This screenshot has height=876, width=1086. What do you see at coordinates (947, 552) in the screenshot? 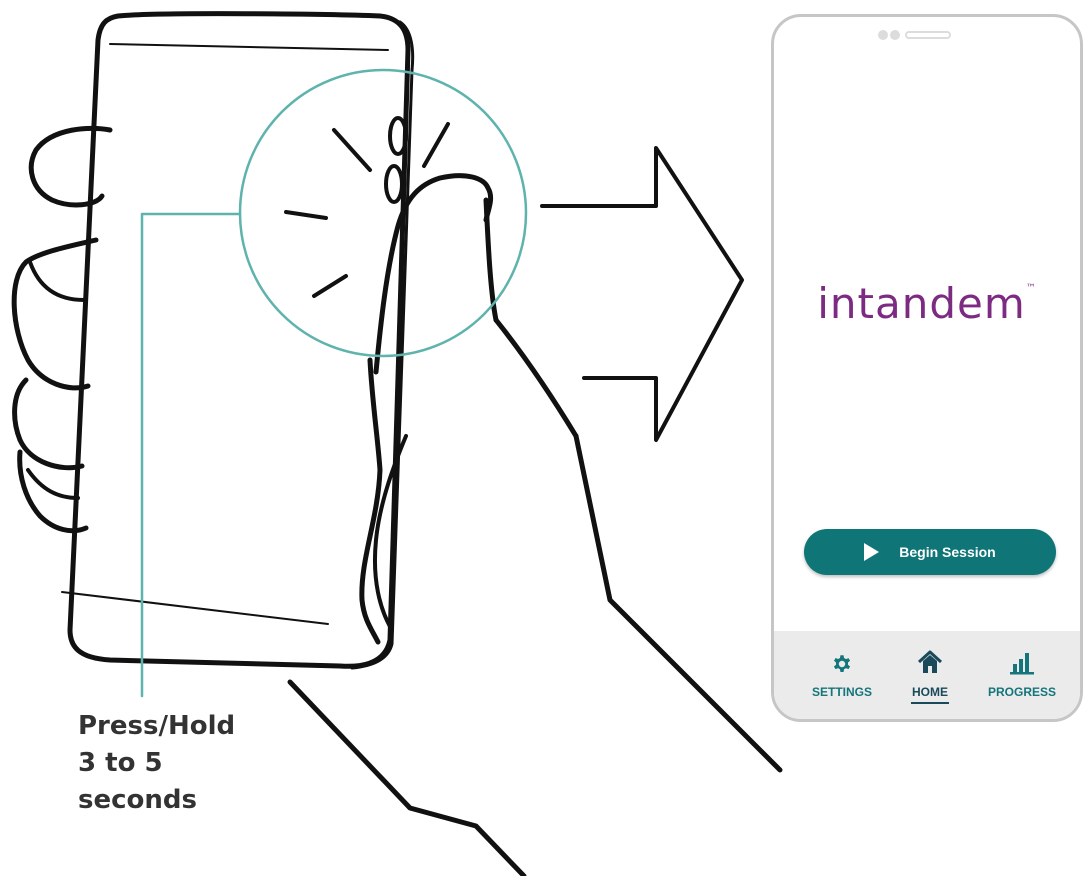
I see `begin-session-label: Begin Session` at bounding box center [947, 552].